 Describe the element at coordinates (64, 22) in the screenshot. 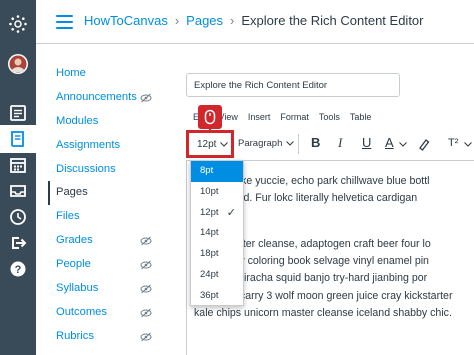

I see `hamburger-menu-icon` at that location.